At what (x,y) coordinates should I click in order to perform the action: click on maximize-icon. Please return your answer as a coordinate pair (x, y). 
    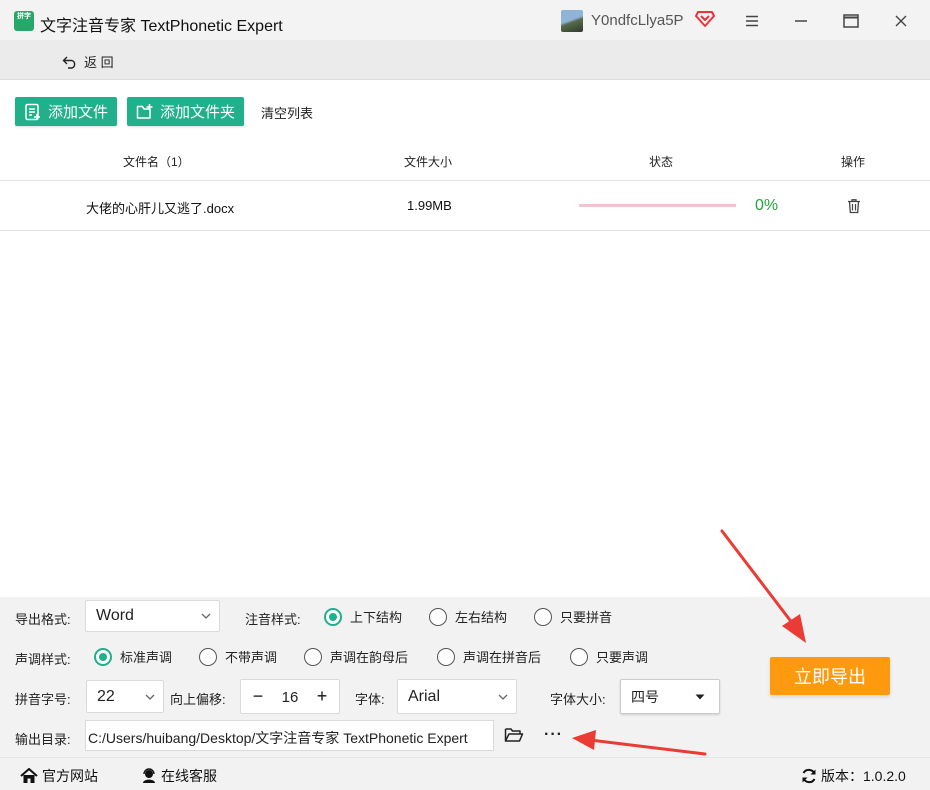
    Looking at the image, I should click on (851, 21).